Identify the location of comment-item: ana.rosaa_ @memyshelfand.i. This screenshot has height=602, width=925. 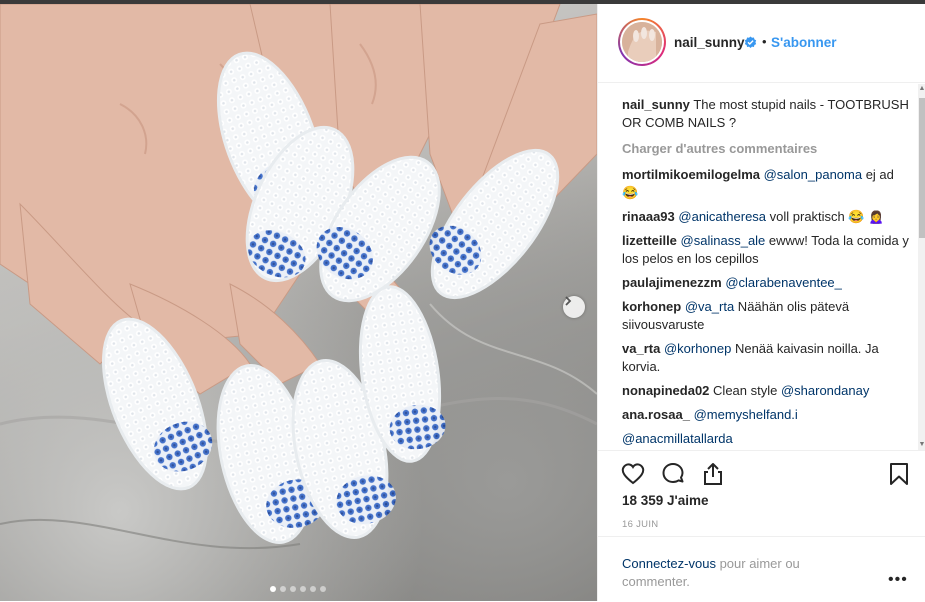
(767, 415).